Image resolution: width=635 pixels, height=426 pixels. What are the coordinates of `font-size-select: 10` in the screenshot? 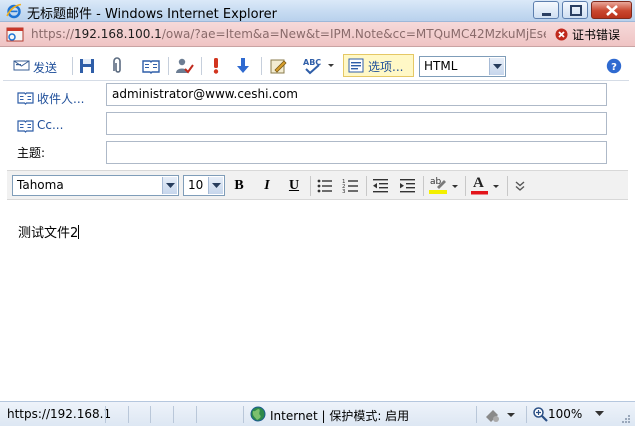 It's located at (204, 185).